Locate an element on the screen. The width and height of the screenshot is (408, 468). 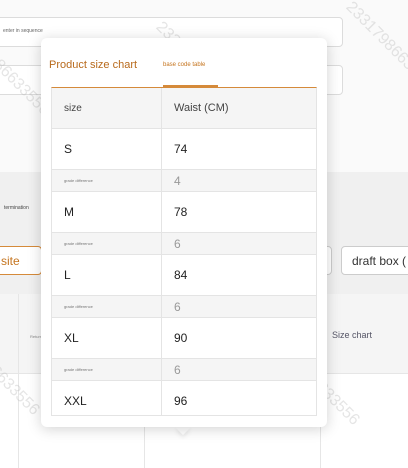
header-waist: Waist (CM) is located at coordinates (239, 108).